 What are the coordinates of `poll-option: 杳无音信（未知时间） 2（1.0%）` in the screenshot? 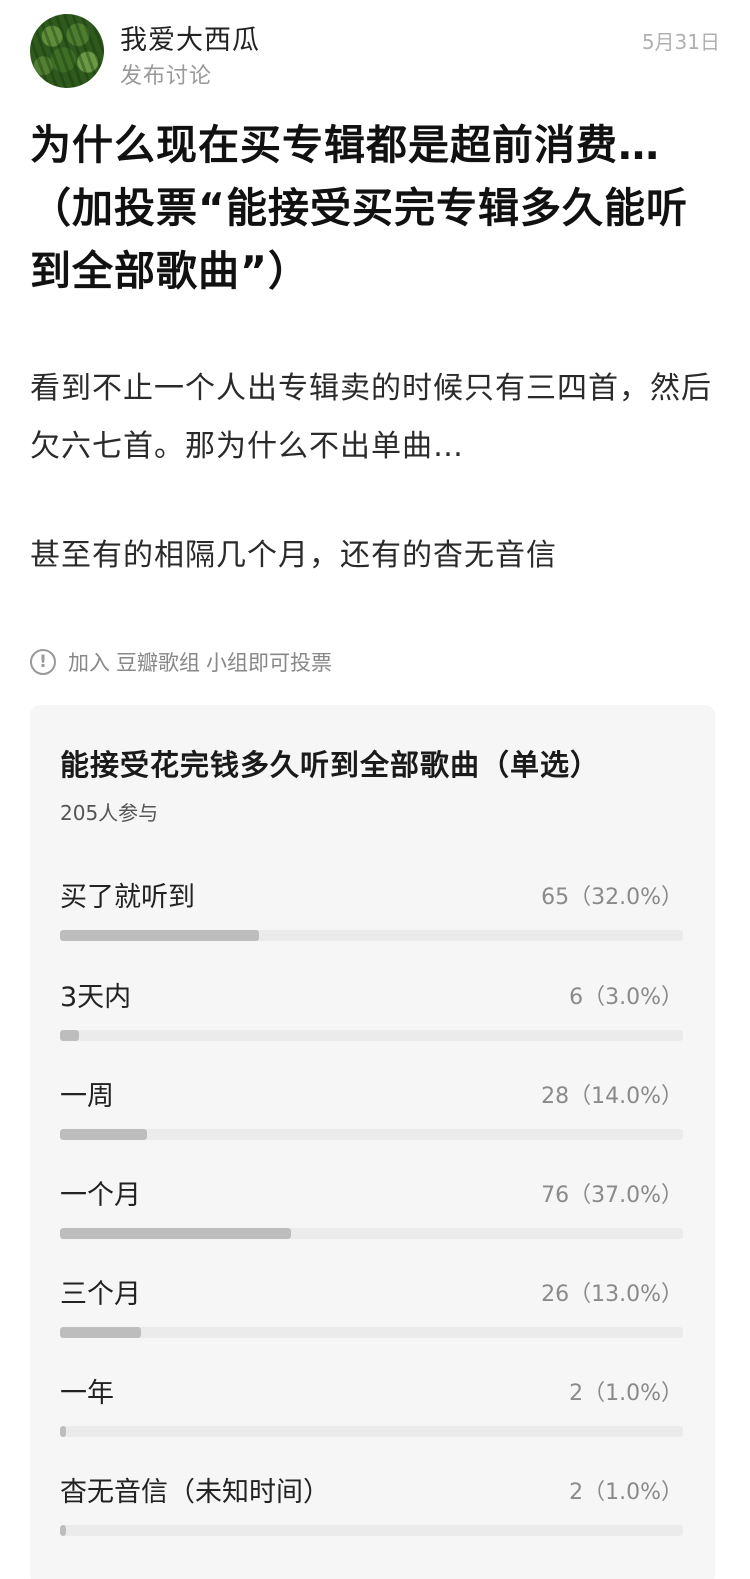 It's located at (371, 1515).